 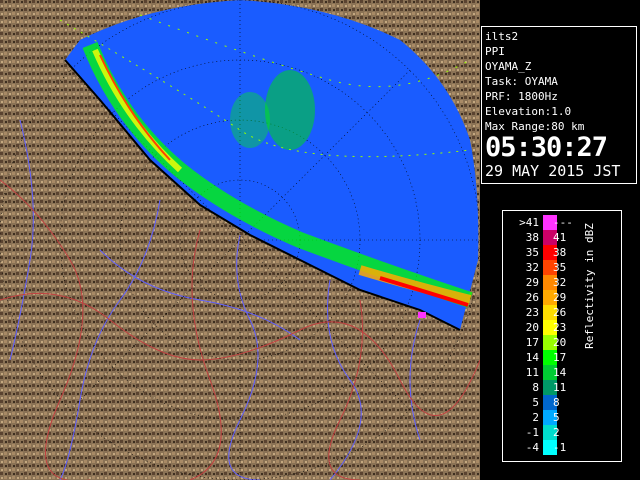 What do you see at coordinates (548, 237) in the screenshot?
I see `legend-row: 38 41` at bounding box center [548, 237].